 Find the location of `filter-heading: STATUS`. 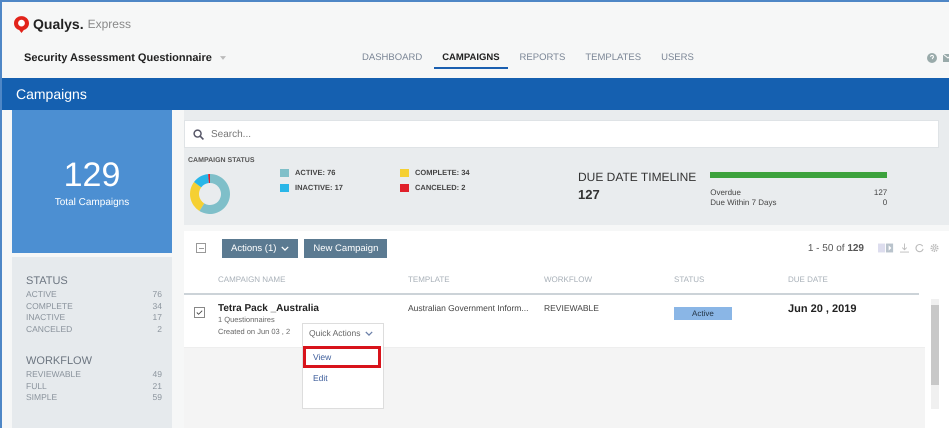

filter-heading: STATUS is located at coordinates (47, 281).